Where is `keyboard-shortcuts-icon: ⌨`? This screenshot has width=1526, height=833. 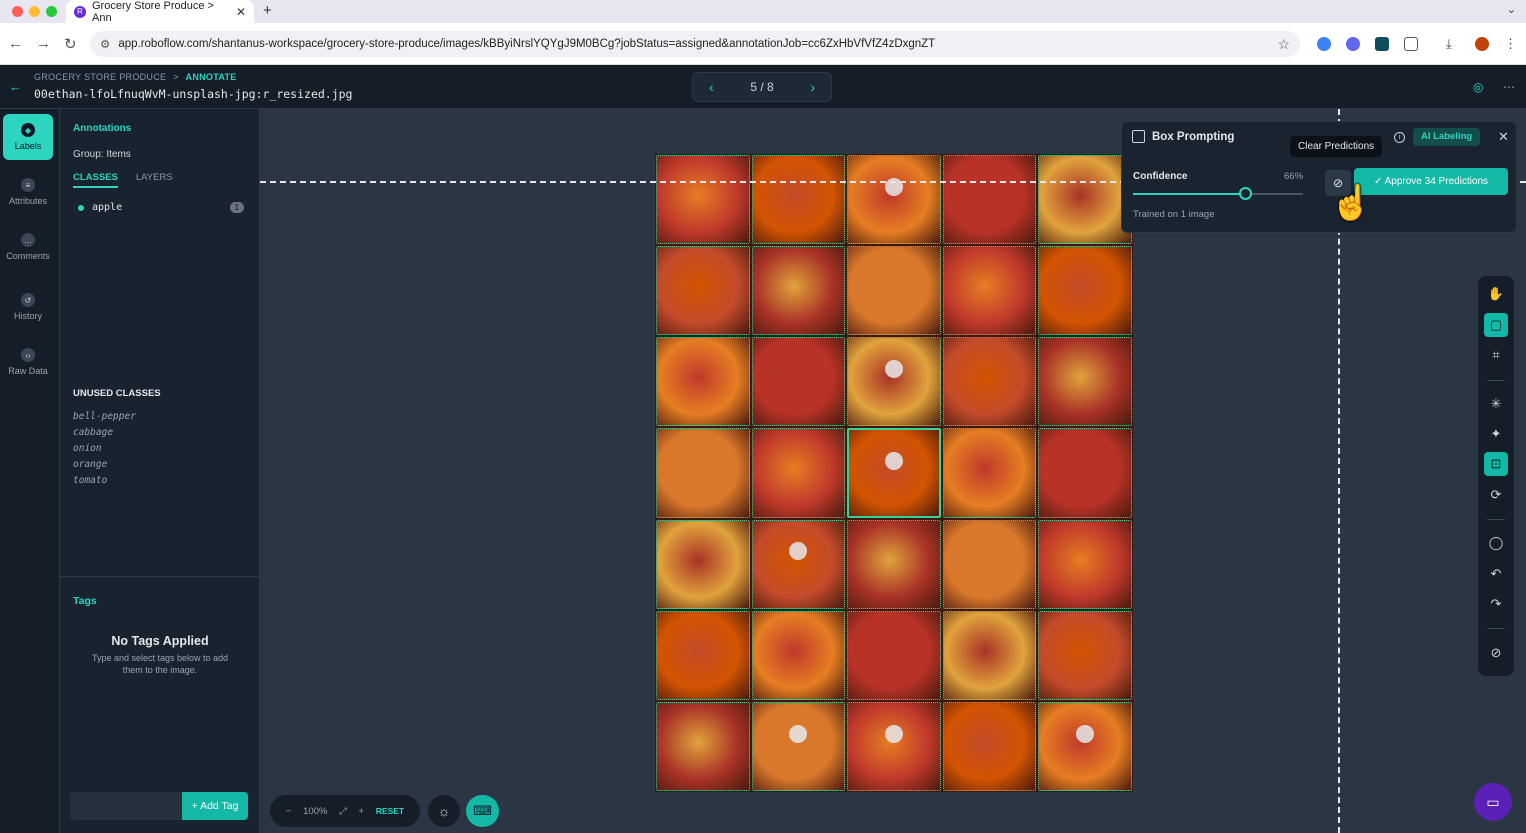 keyboard-shortcuts-icon: ⌨ is located at coordinates (482, 811).